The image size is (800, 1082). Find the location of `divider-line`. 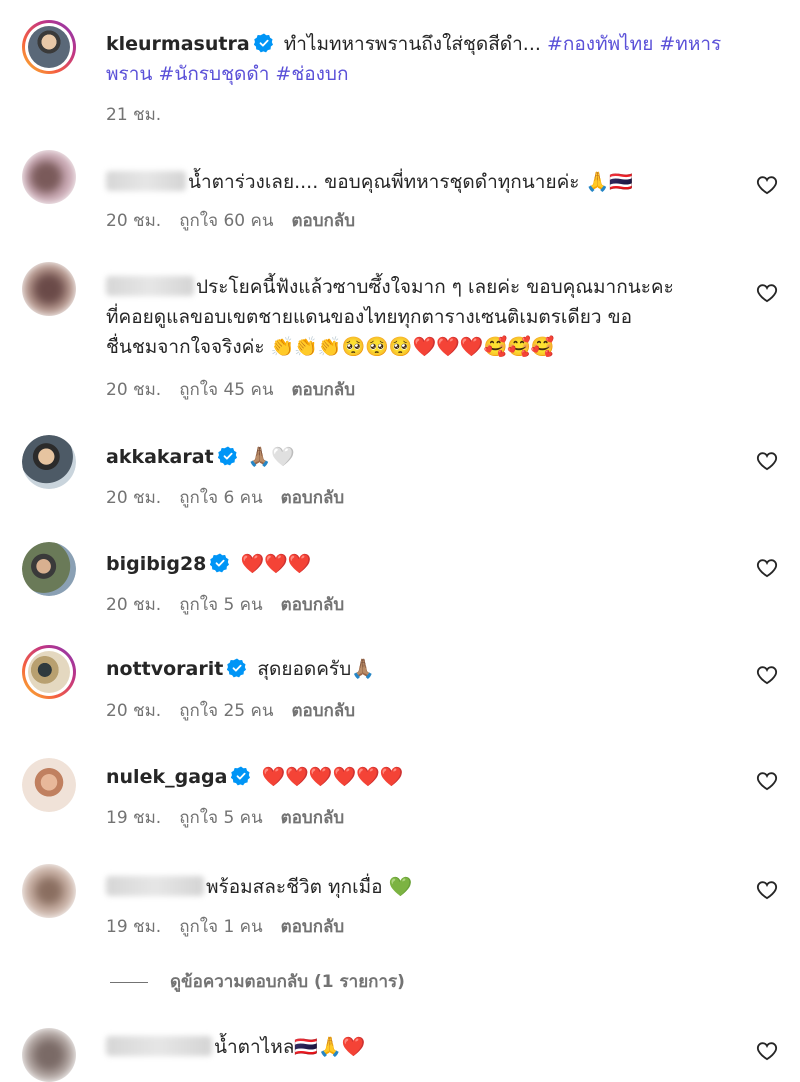

divider-line is located at coordinates (129, 982).